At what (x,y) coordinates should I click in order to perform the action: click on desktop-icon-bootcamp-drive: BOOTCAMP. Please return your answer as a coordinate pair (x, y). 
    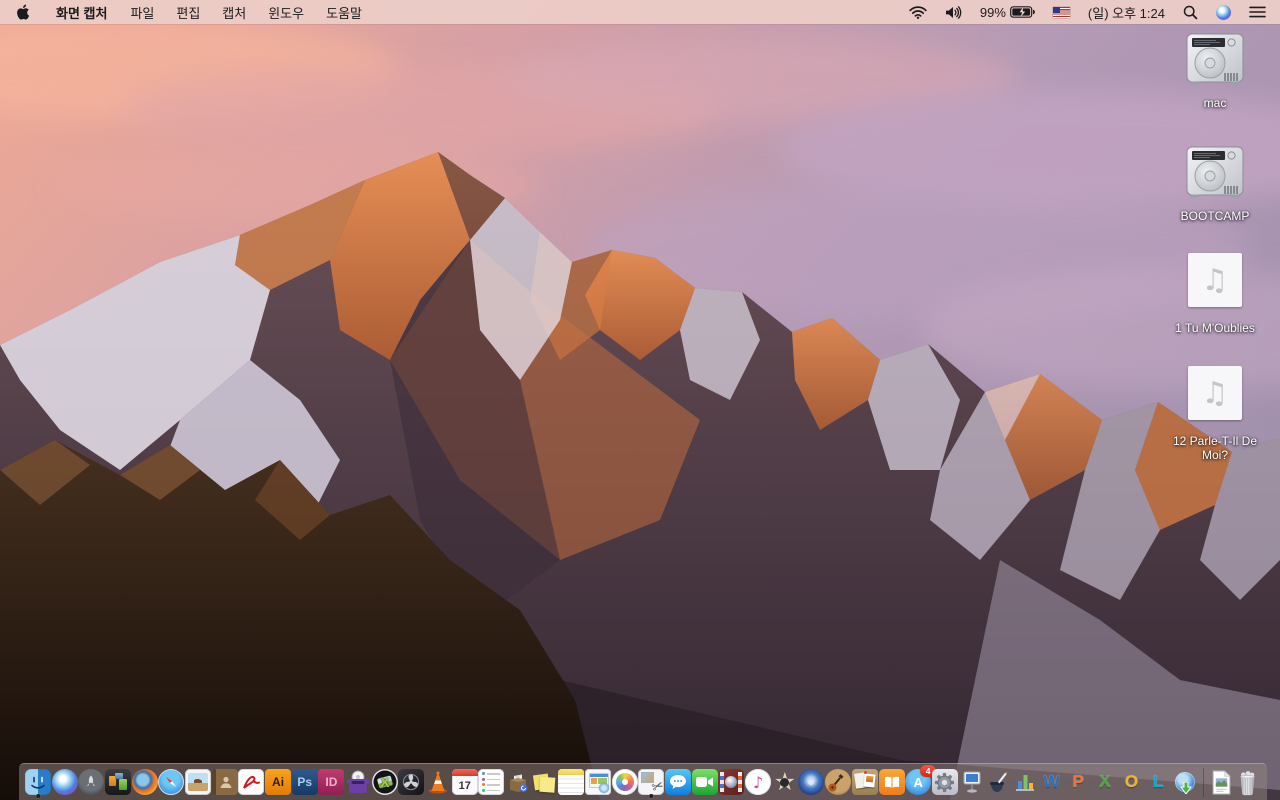
    Looking at the image, I should click on (1215, 184).